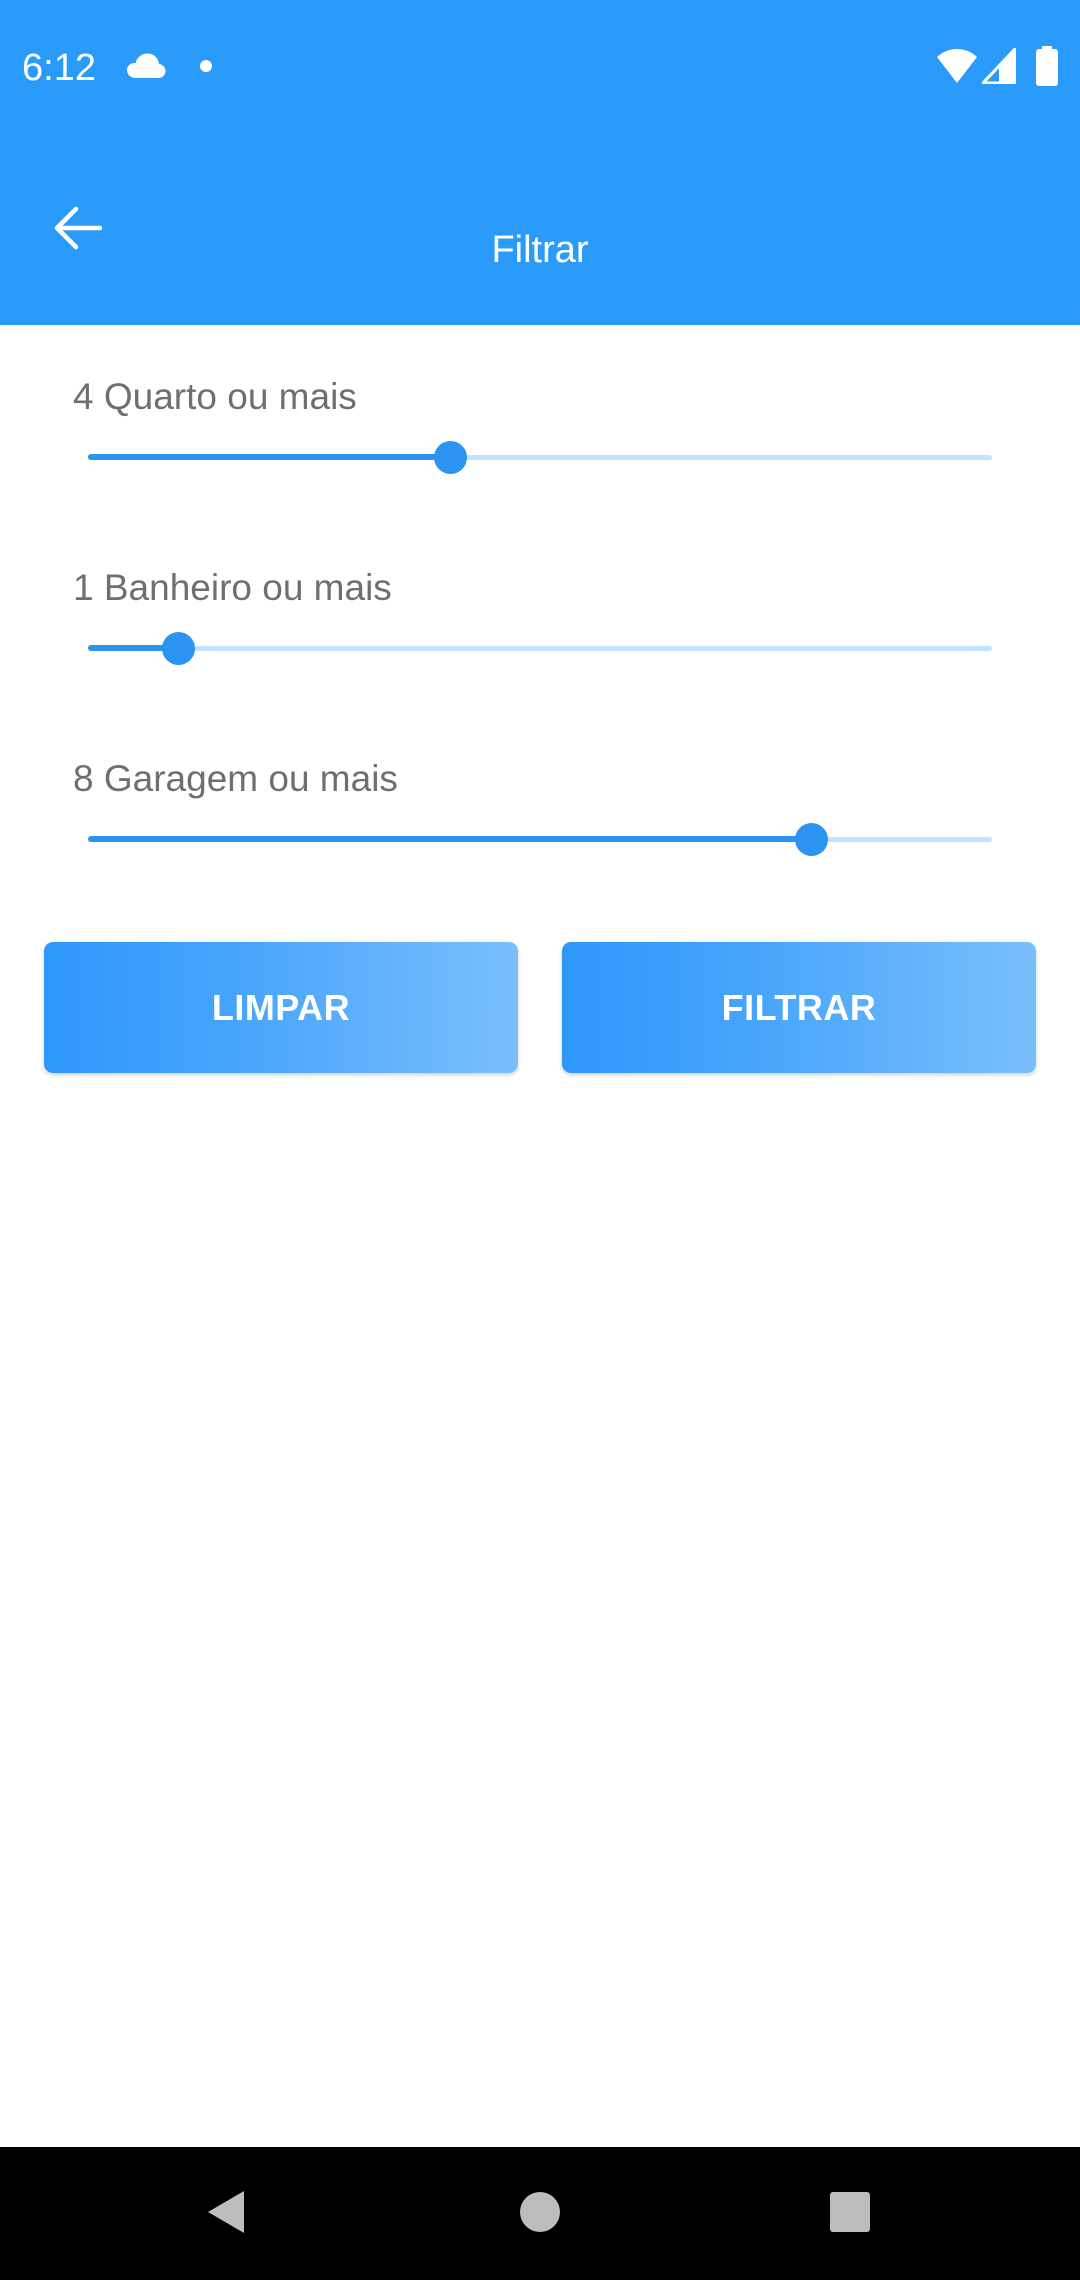 Image resolution: width=1080 pixels, height=2280 pixels. Describe the element at coordinates (999, 66) in the screenshot. I see `signal-icon` at that location.